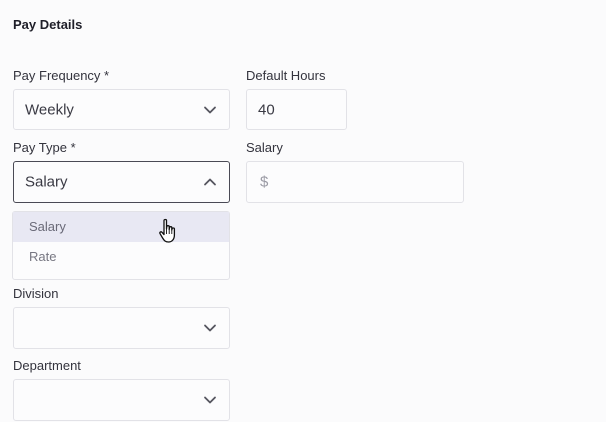 This screenshot has height=422, width=606. I want to click on pay-frequency-select: Weekly, so click(121, 109).